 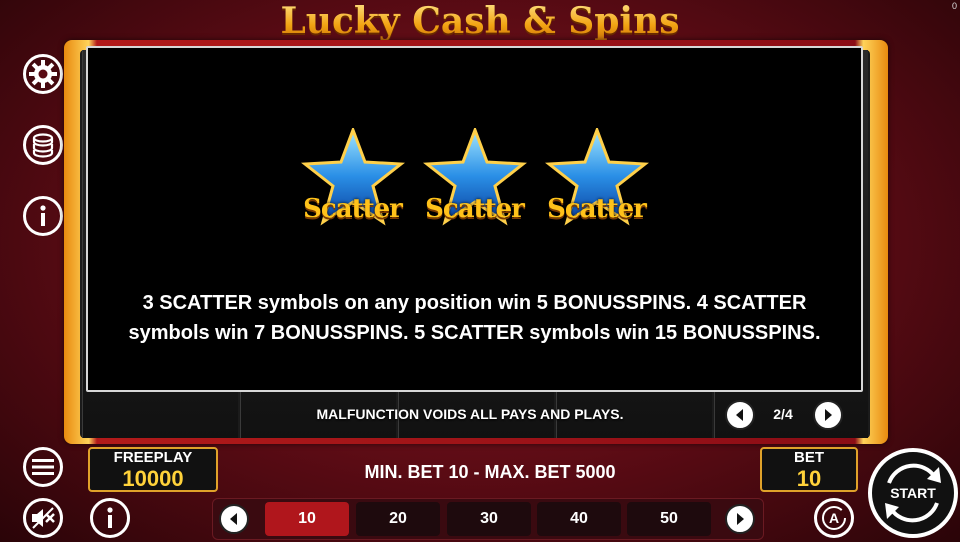 I want to click on bet-selector: 10 20 30 40 50, so click(x=488, y=519).